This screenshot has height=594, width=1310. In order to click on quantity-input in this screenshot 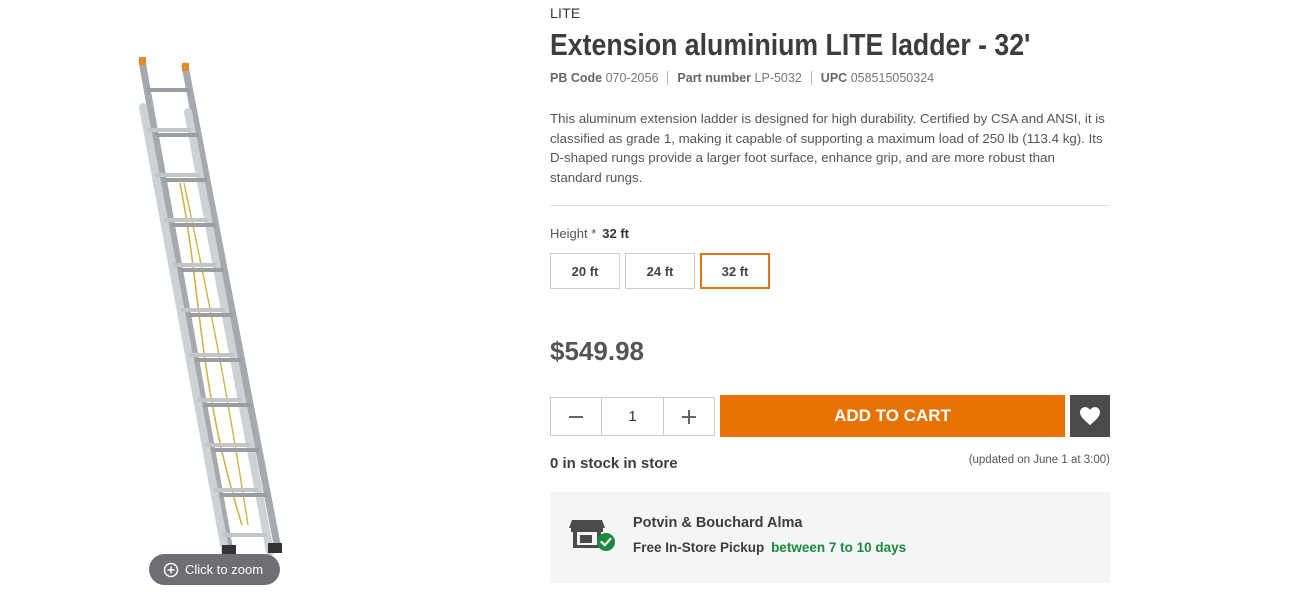, I will do `click(632, 416)`.